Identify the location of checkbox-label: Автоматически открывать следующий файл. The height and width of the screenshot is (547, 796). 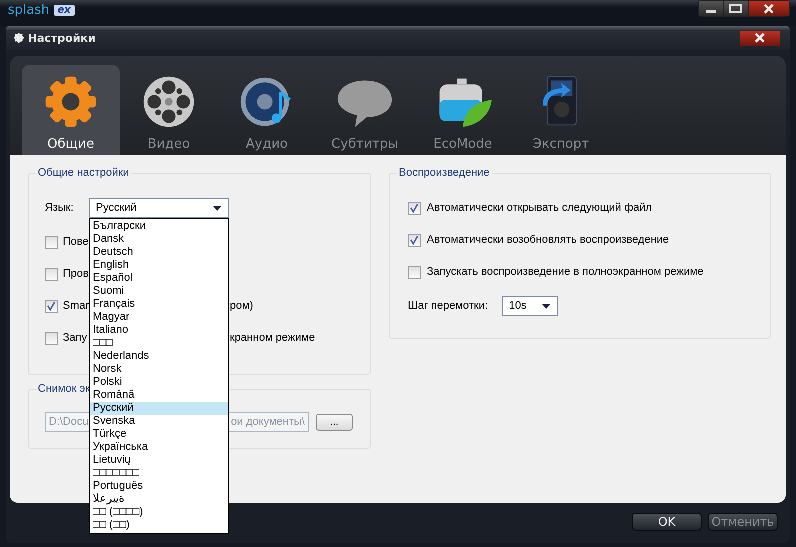
(539, 208).